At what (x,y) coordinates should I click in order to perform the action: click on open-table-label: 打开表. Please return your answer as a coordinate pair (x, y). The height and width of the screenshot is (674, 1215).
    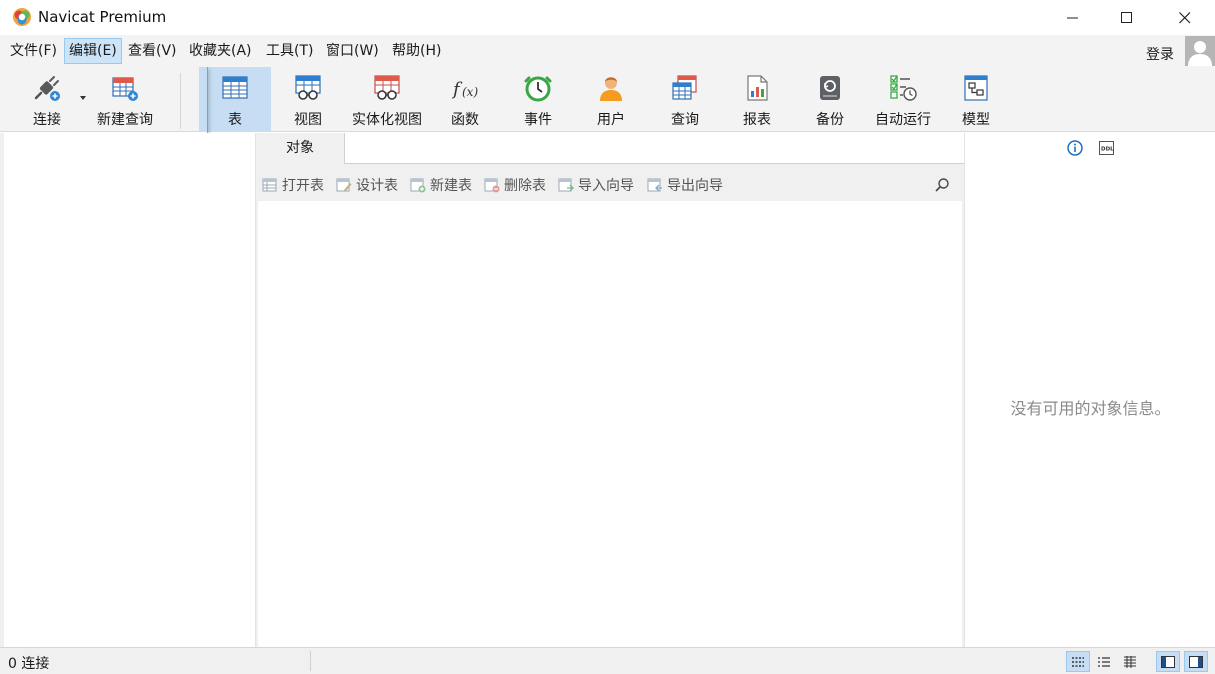
    Looking at the image, I should click on (303, 186).